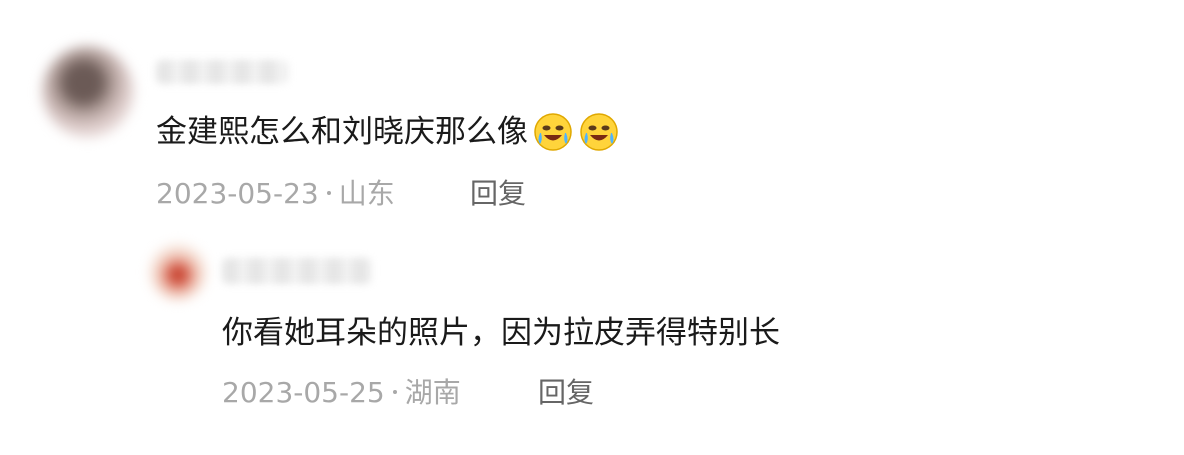  Describe the element at coordinates (366, 193) in the screenshot. I see `comment-location: 山东` at that location.